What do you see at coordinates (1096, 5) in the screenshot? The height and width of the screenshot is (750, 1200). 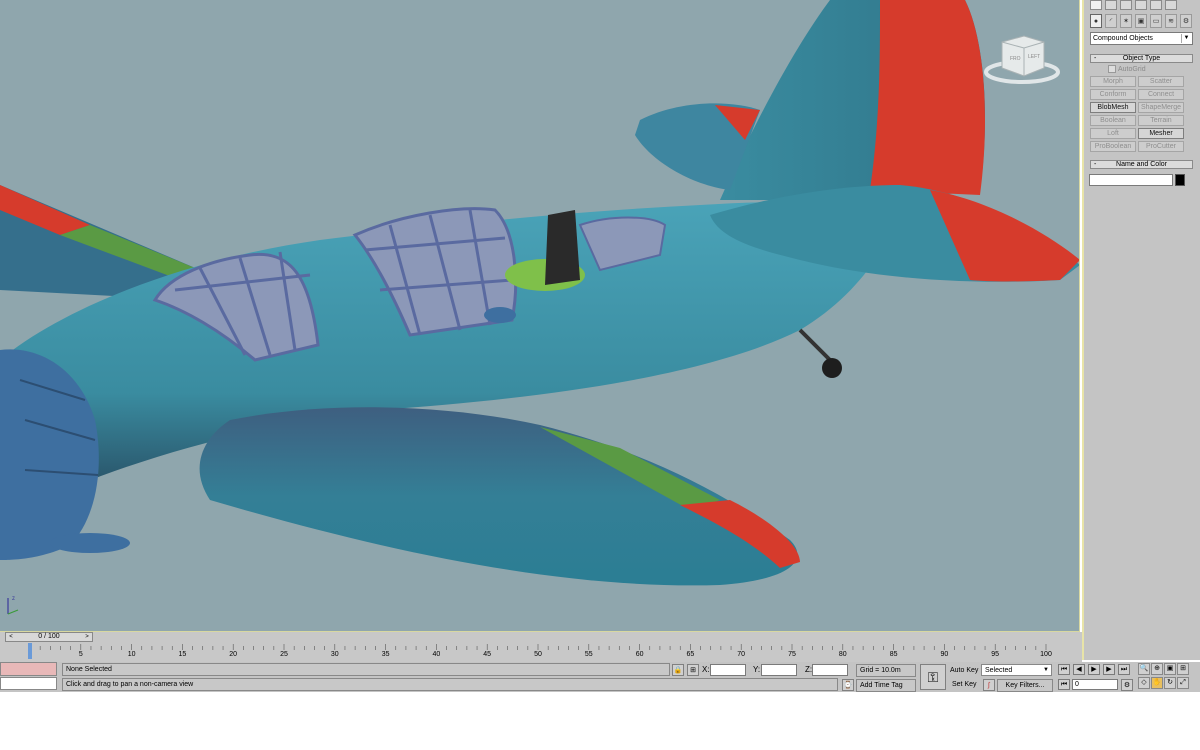 I see `create-tab-icon` at bounding box center [1096, 5].